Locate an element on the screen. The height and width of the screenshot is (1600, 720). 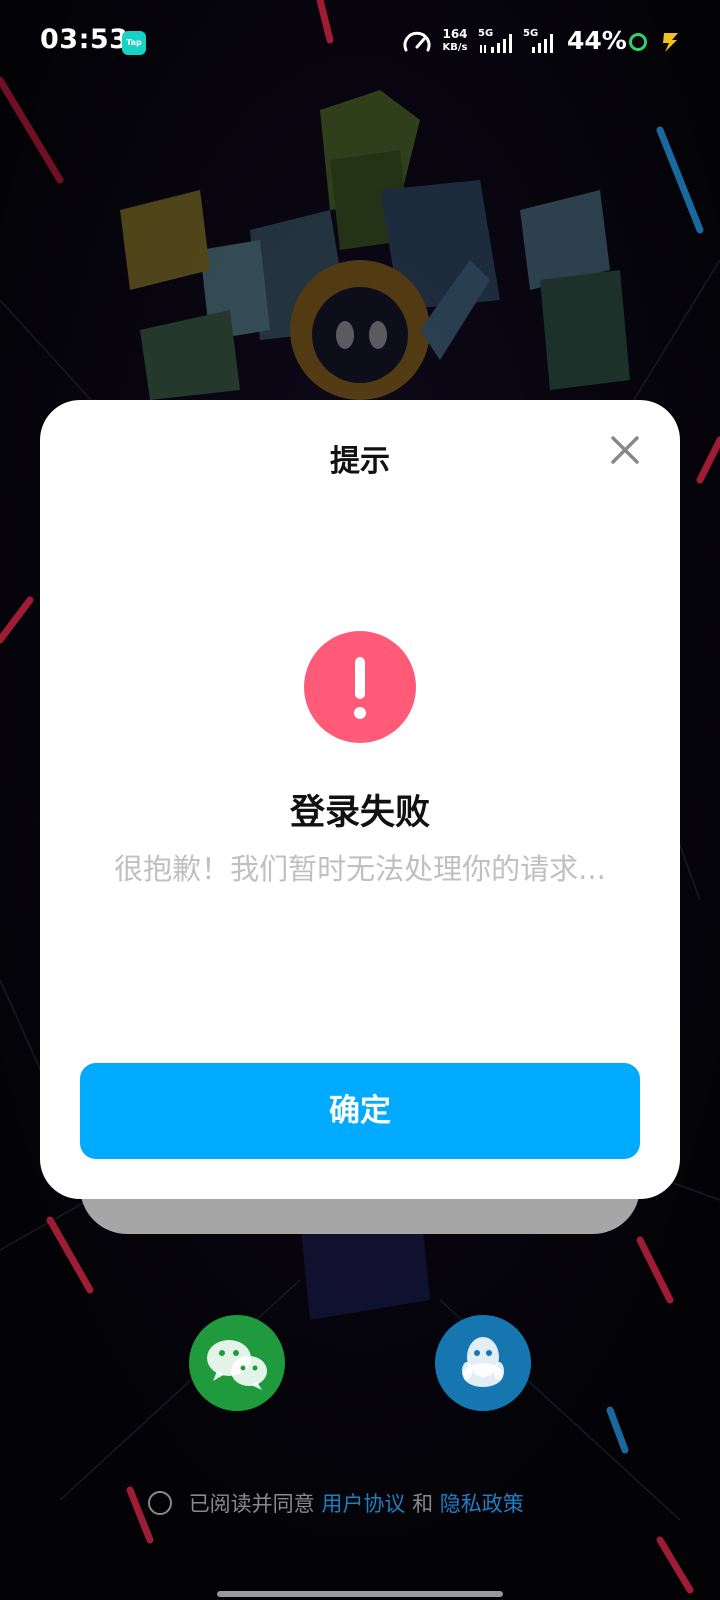
agreement-and: 和 is located at coordinates (423, 1504).